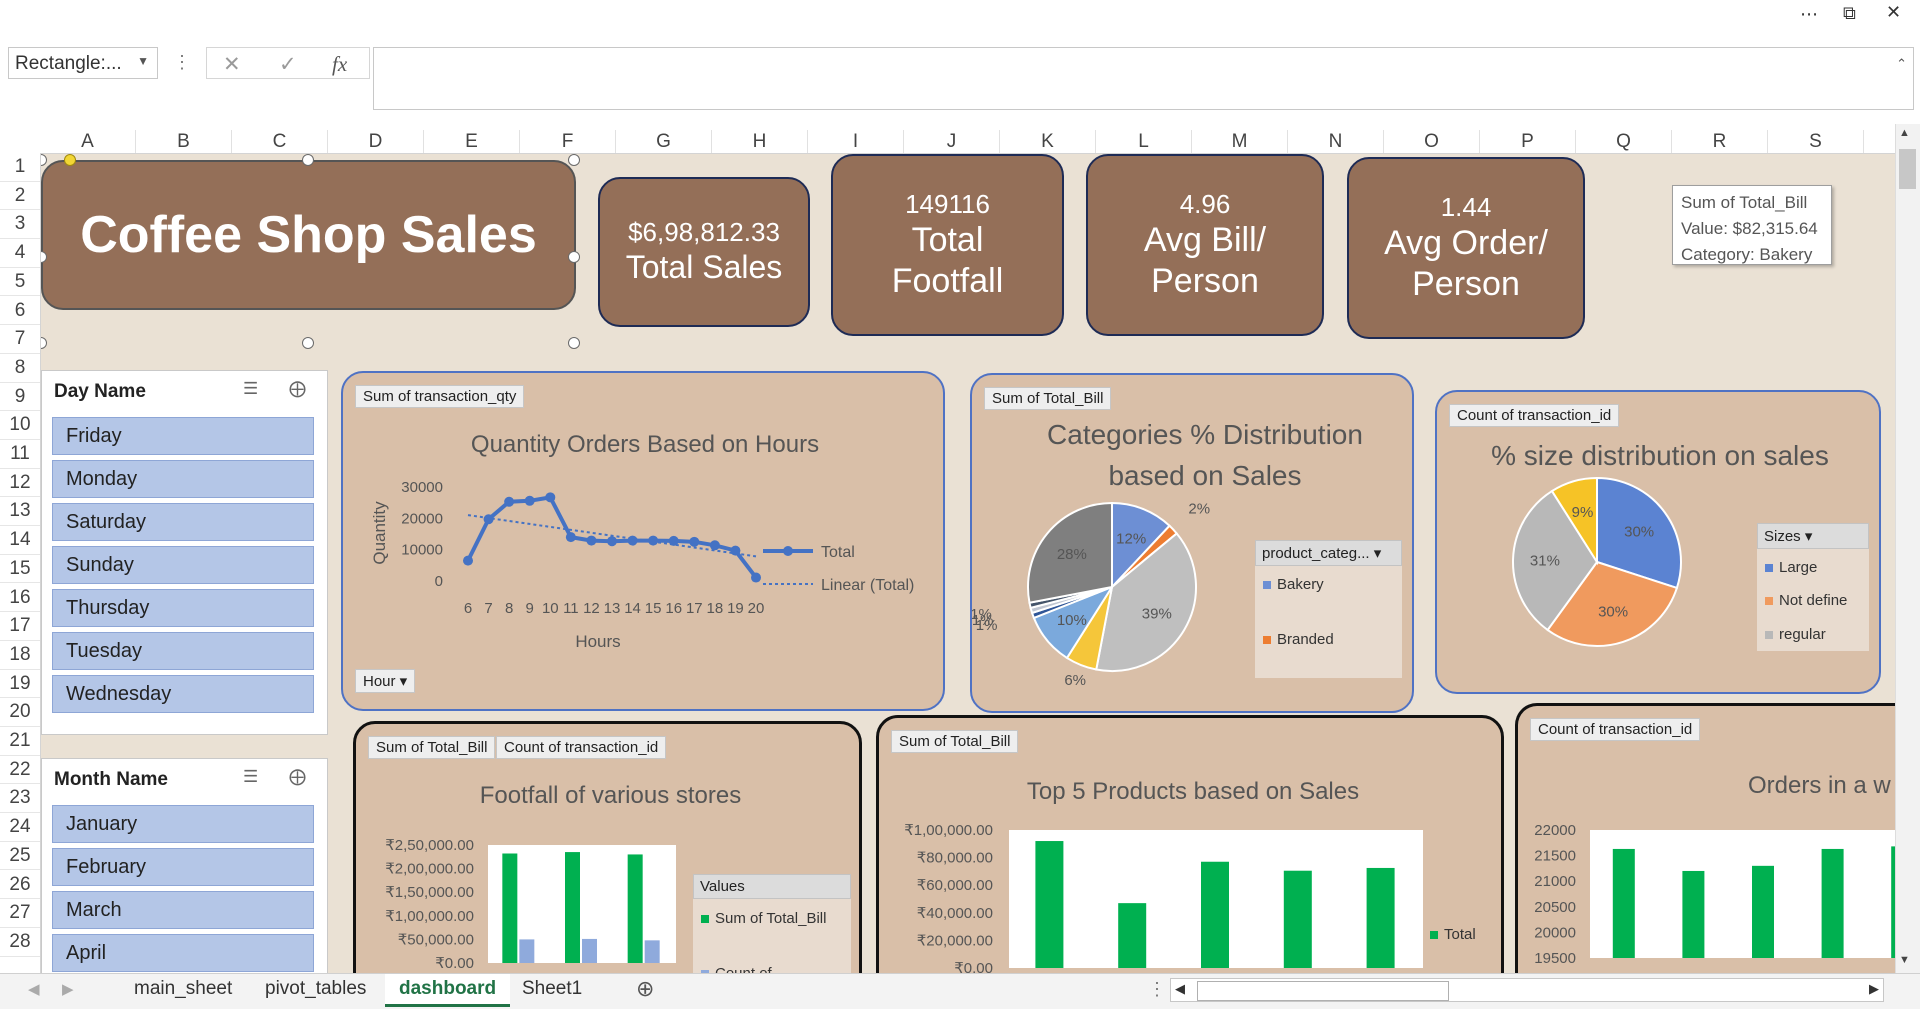 This screenshot has height=1009, width=1920. Describe the element at coordinates (1336, 141) in the screenshot. I see `column-header: N` at that location.